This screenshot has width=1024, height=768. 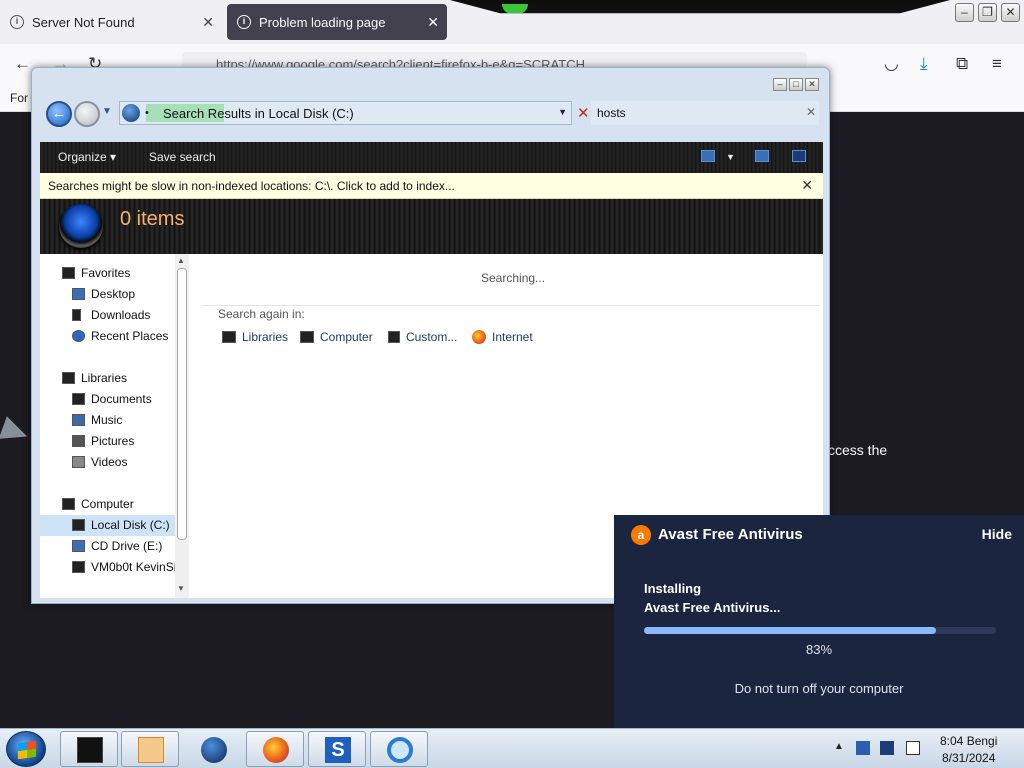 What do you see at coordinates (730, 157) in the screenshot?
I see `view-dropdown-icon: ▼` at bounding box center [730, 157].